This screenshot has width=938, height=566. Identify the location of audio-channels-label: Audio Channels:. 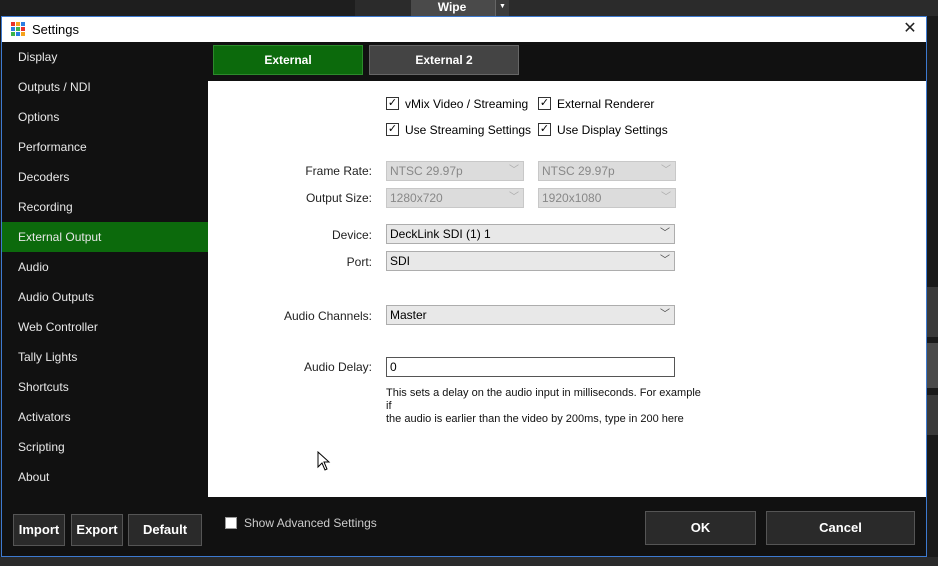
(327, 316).